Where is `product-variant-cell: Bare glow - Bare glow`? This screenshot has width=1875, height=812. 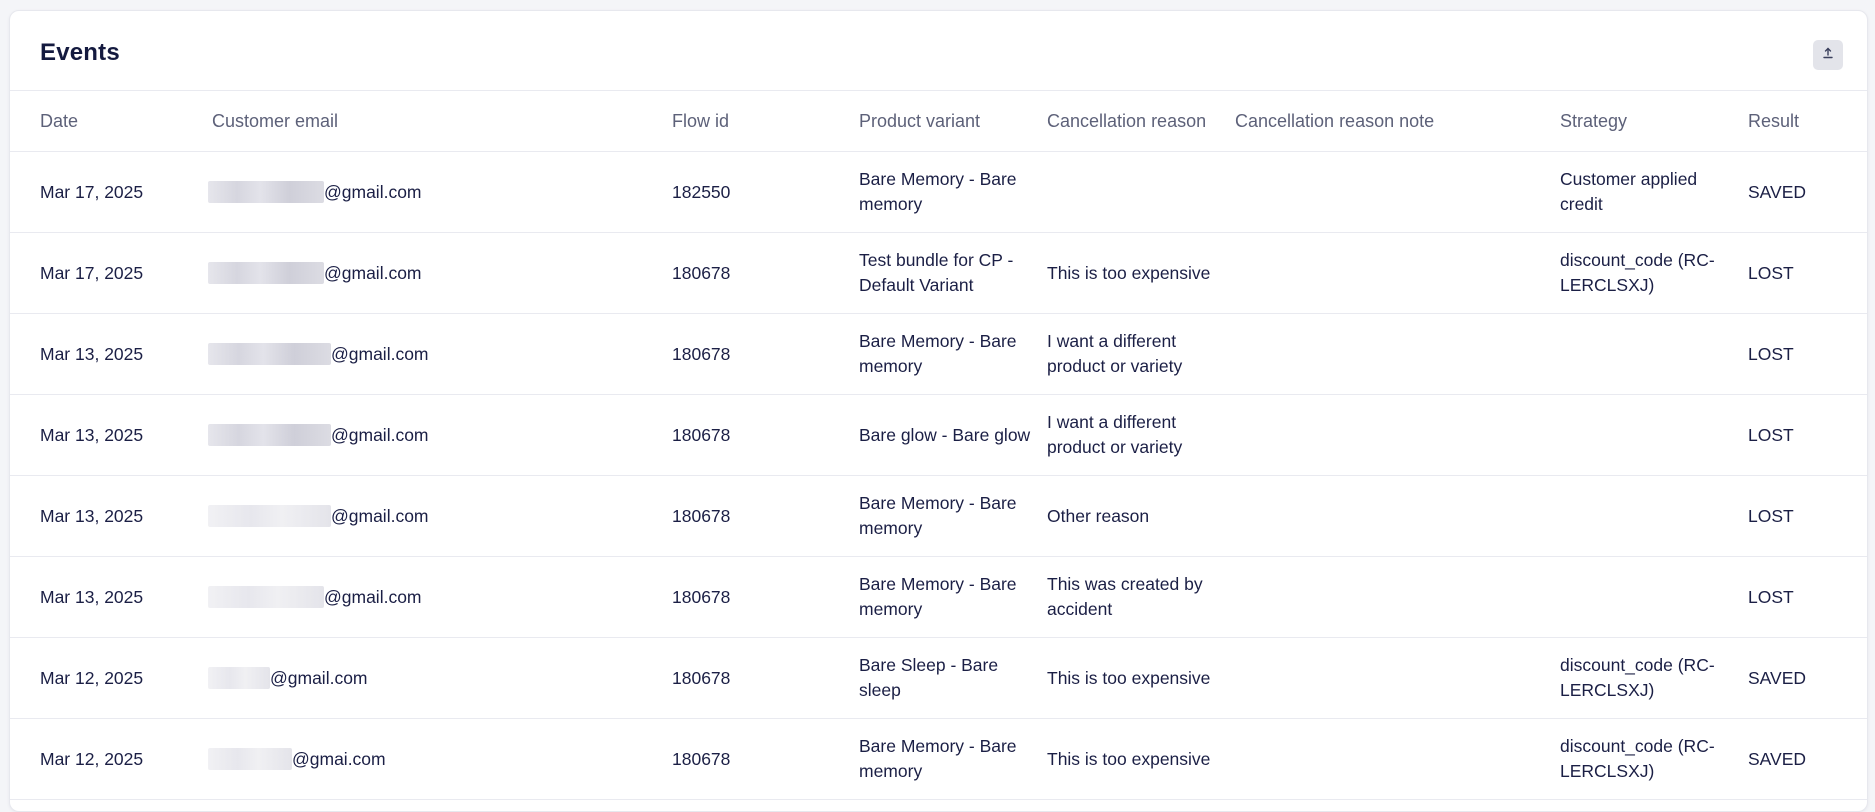 product-variant-cell: Bare glow - Bare glow is located at coordinates (953, 435).